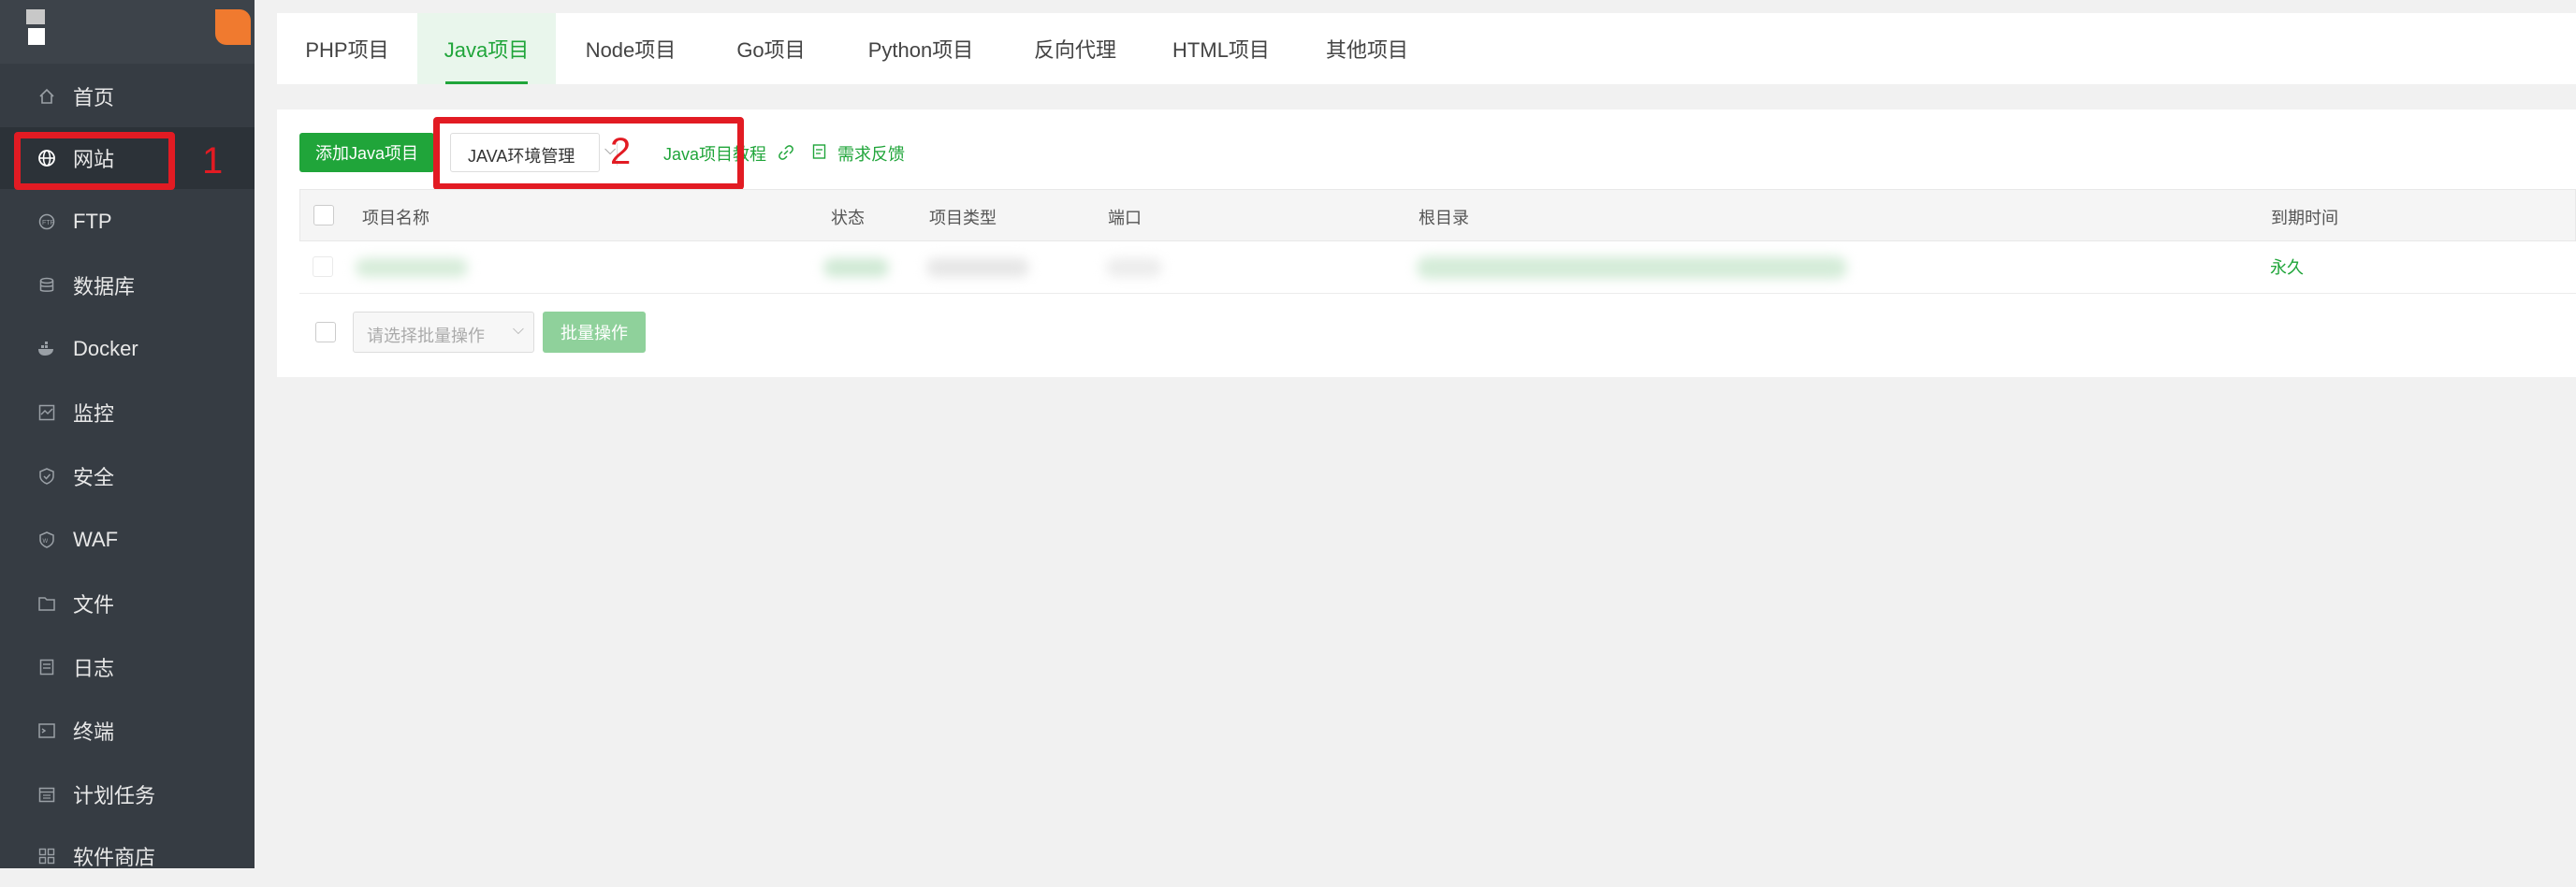 This screenshot has width=2576, height=887. Describe the element at coordinates (94, 161) in the screenshot. I see `highlight-box-website` at that location.